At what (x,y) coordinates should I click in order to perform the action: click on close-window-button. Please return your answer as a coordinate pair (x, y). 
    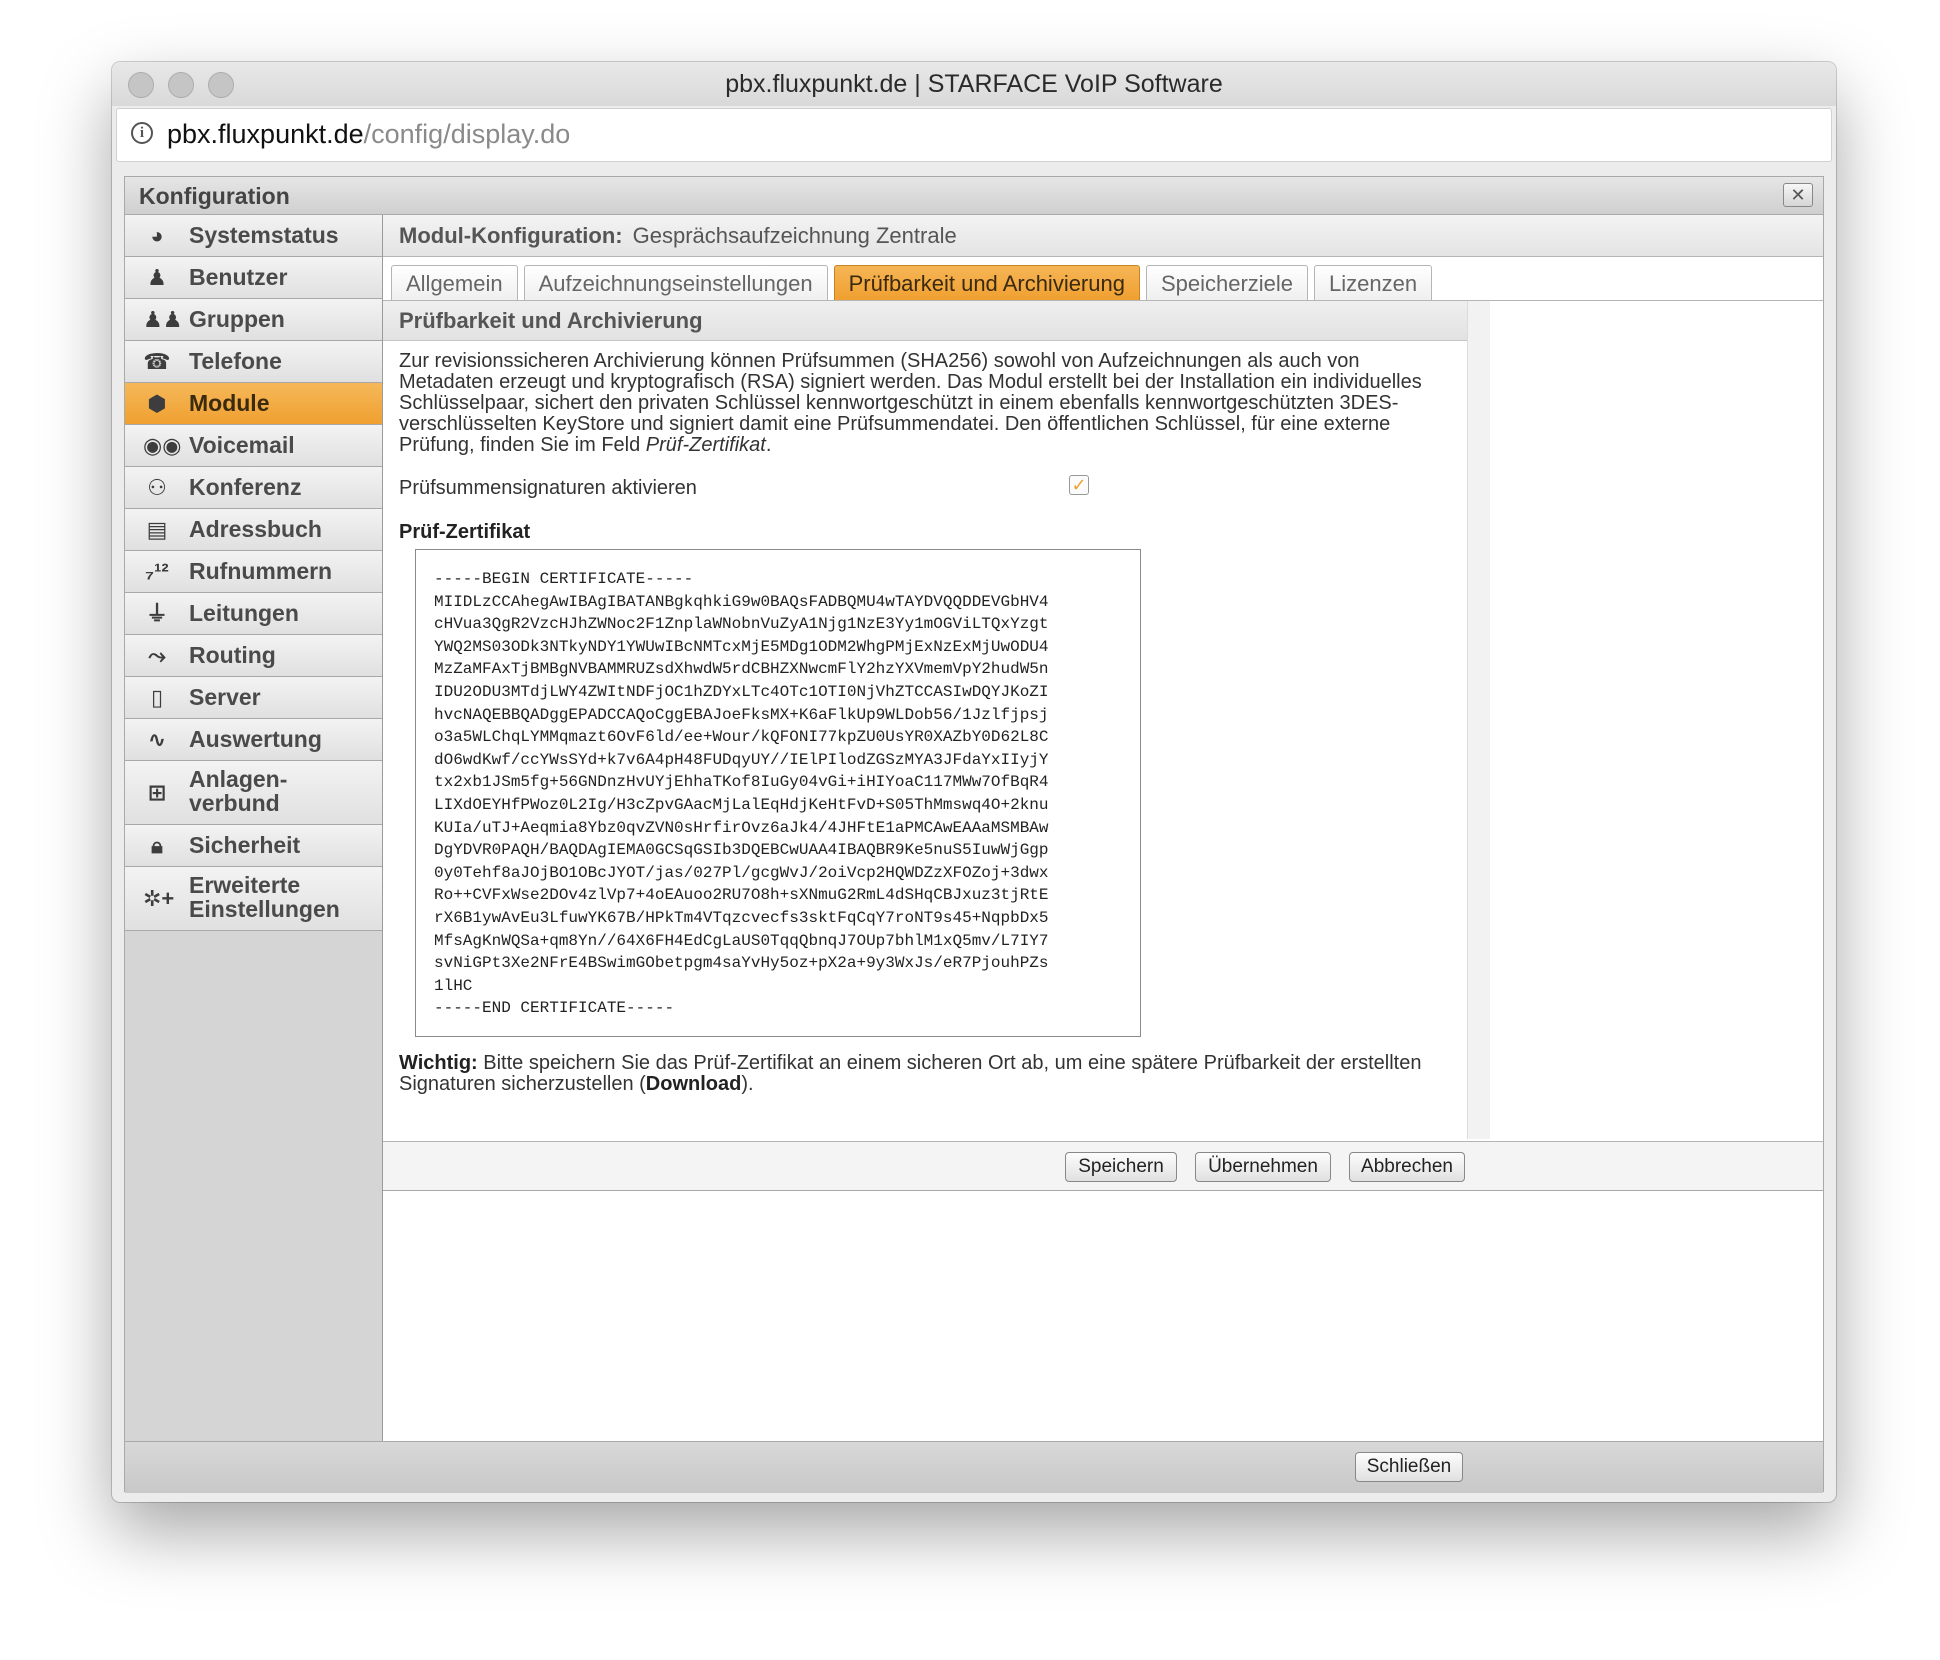
    Looking at the image, I should click on (141, 85).